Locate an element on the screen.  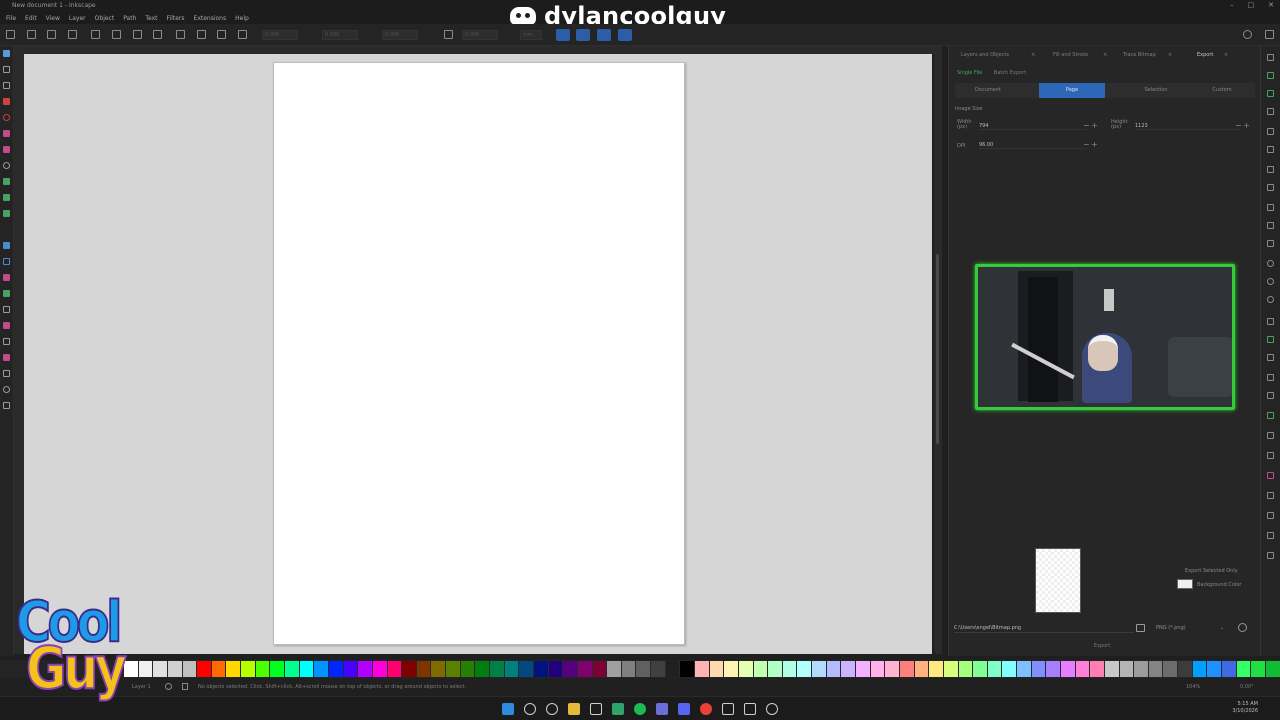
save-icon is located at coordinates (1270, 93).